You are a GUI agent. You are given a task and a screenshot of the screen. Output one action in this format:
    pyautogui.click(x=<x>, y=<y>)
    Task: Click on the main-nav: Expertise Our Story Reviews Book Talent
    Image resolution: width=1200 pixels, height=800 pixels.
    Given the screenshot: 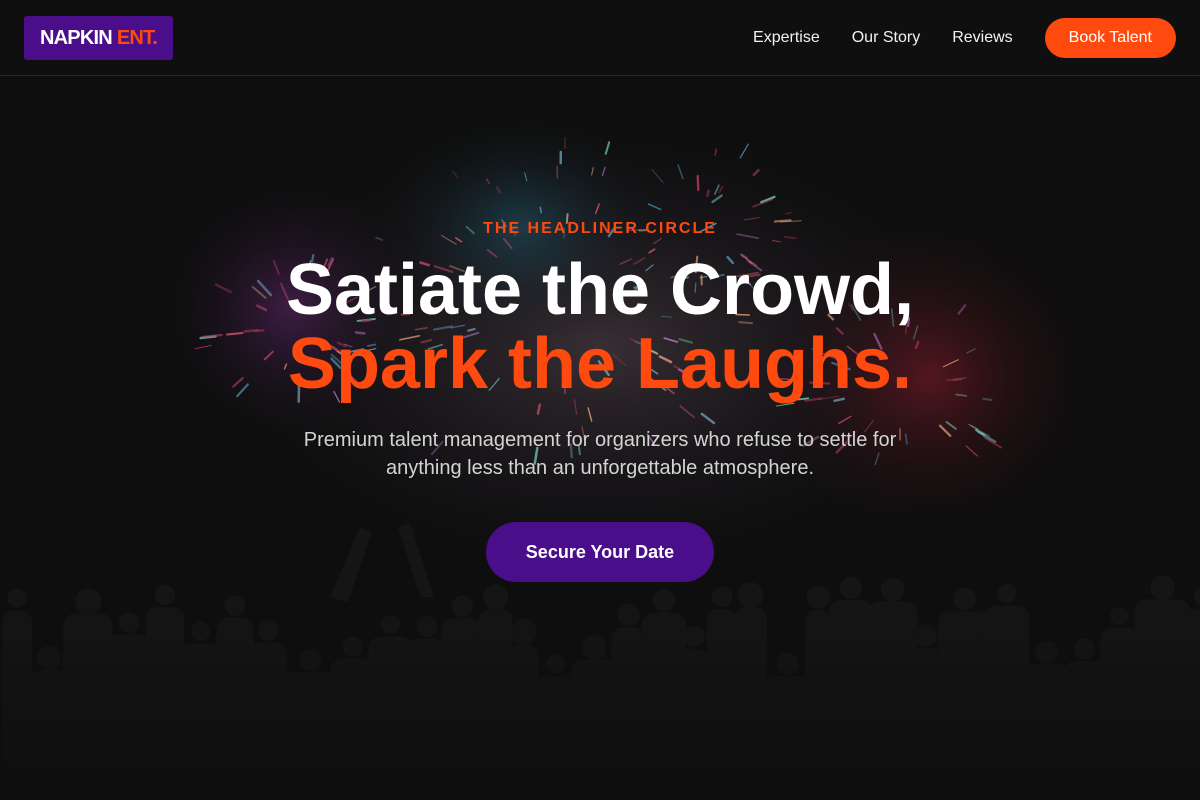 What is the action you would take?
    pyautogui.click(x=964, y=38)
    